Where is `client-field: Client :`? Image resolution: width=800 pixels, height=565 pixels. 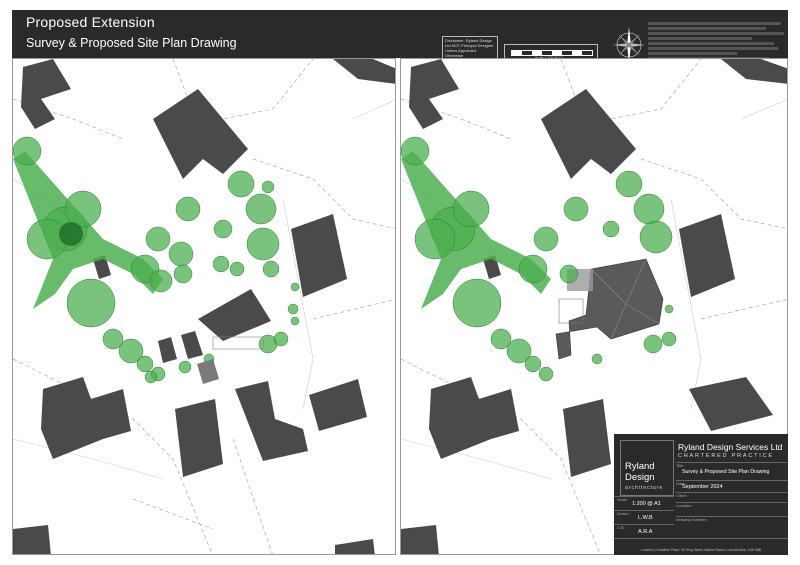
client-field: Client : is located at coordinates (732, 497).